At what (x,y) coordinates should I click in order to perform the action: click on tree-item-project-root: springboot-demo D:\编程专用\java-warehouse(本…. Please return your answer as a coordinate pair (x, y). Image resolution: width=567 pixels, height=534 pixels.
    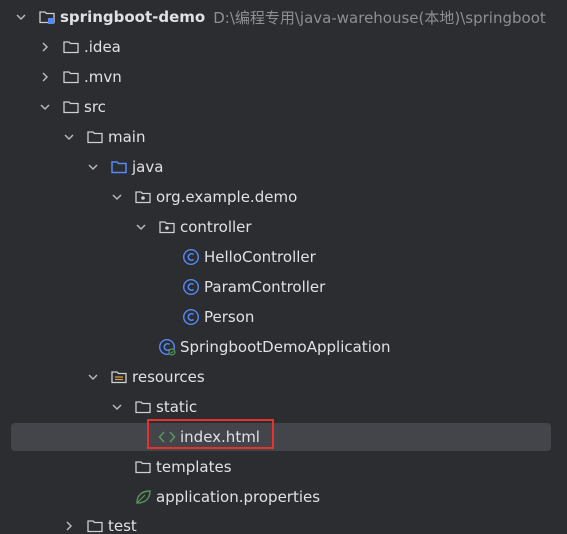
    Looking at the image, I should click on (283, 17).